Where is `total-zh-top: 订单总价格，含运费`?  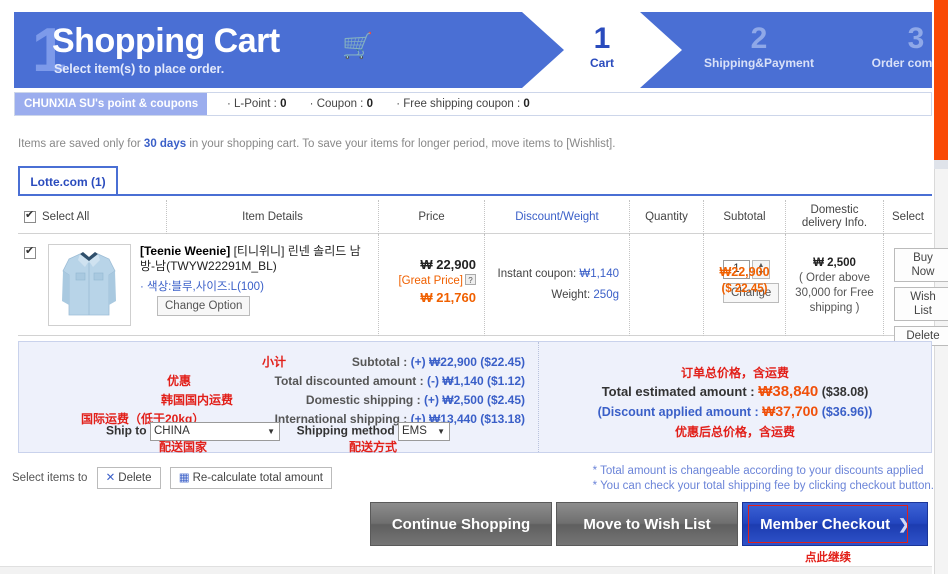 total-zh-top: 订单总价格，含运费 is located at coordinates (734, 373).